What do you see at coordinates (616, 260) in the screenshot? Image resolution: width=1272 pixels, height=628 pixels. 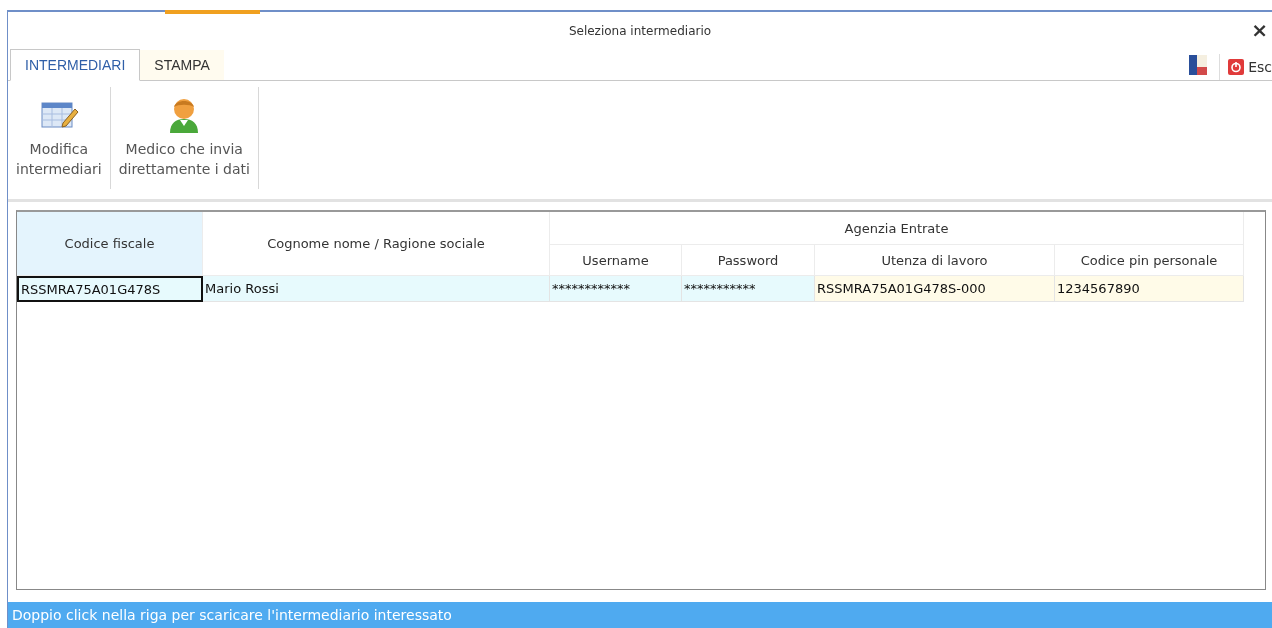 I see `column-header: Username` at bounding box center [616, 260].